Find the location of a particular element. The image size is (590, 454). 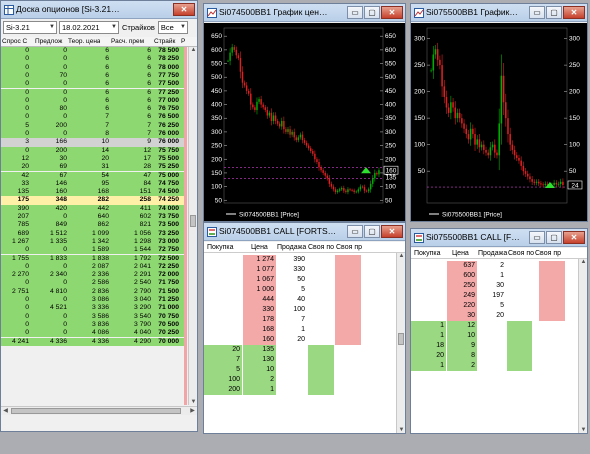

order-book-row: 12 is located at coordinates (494, 366).